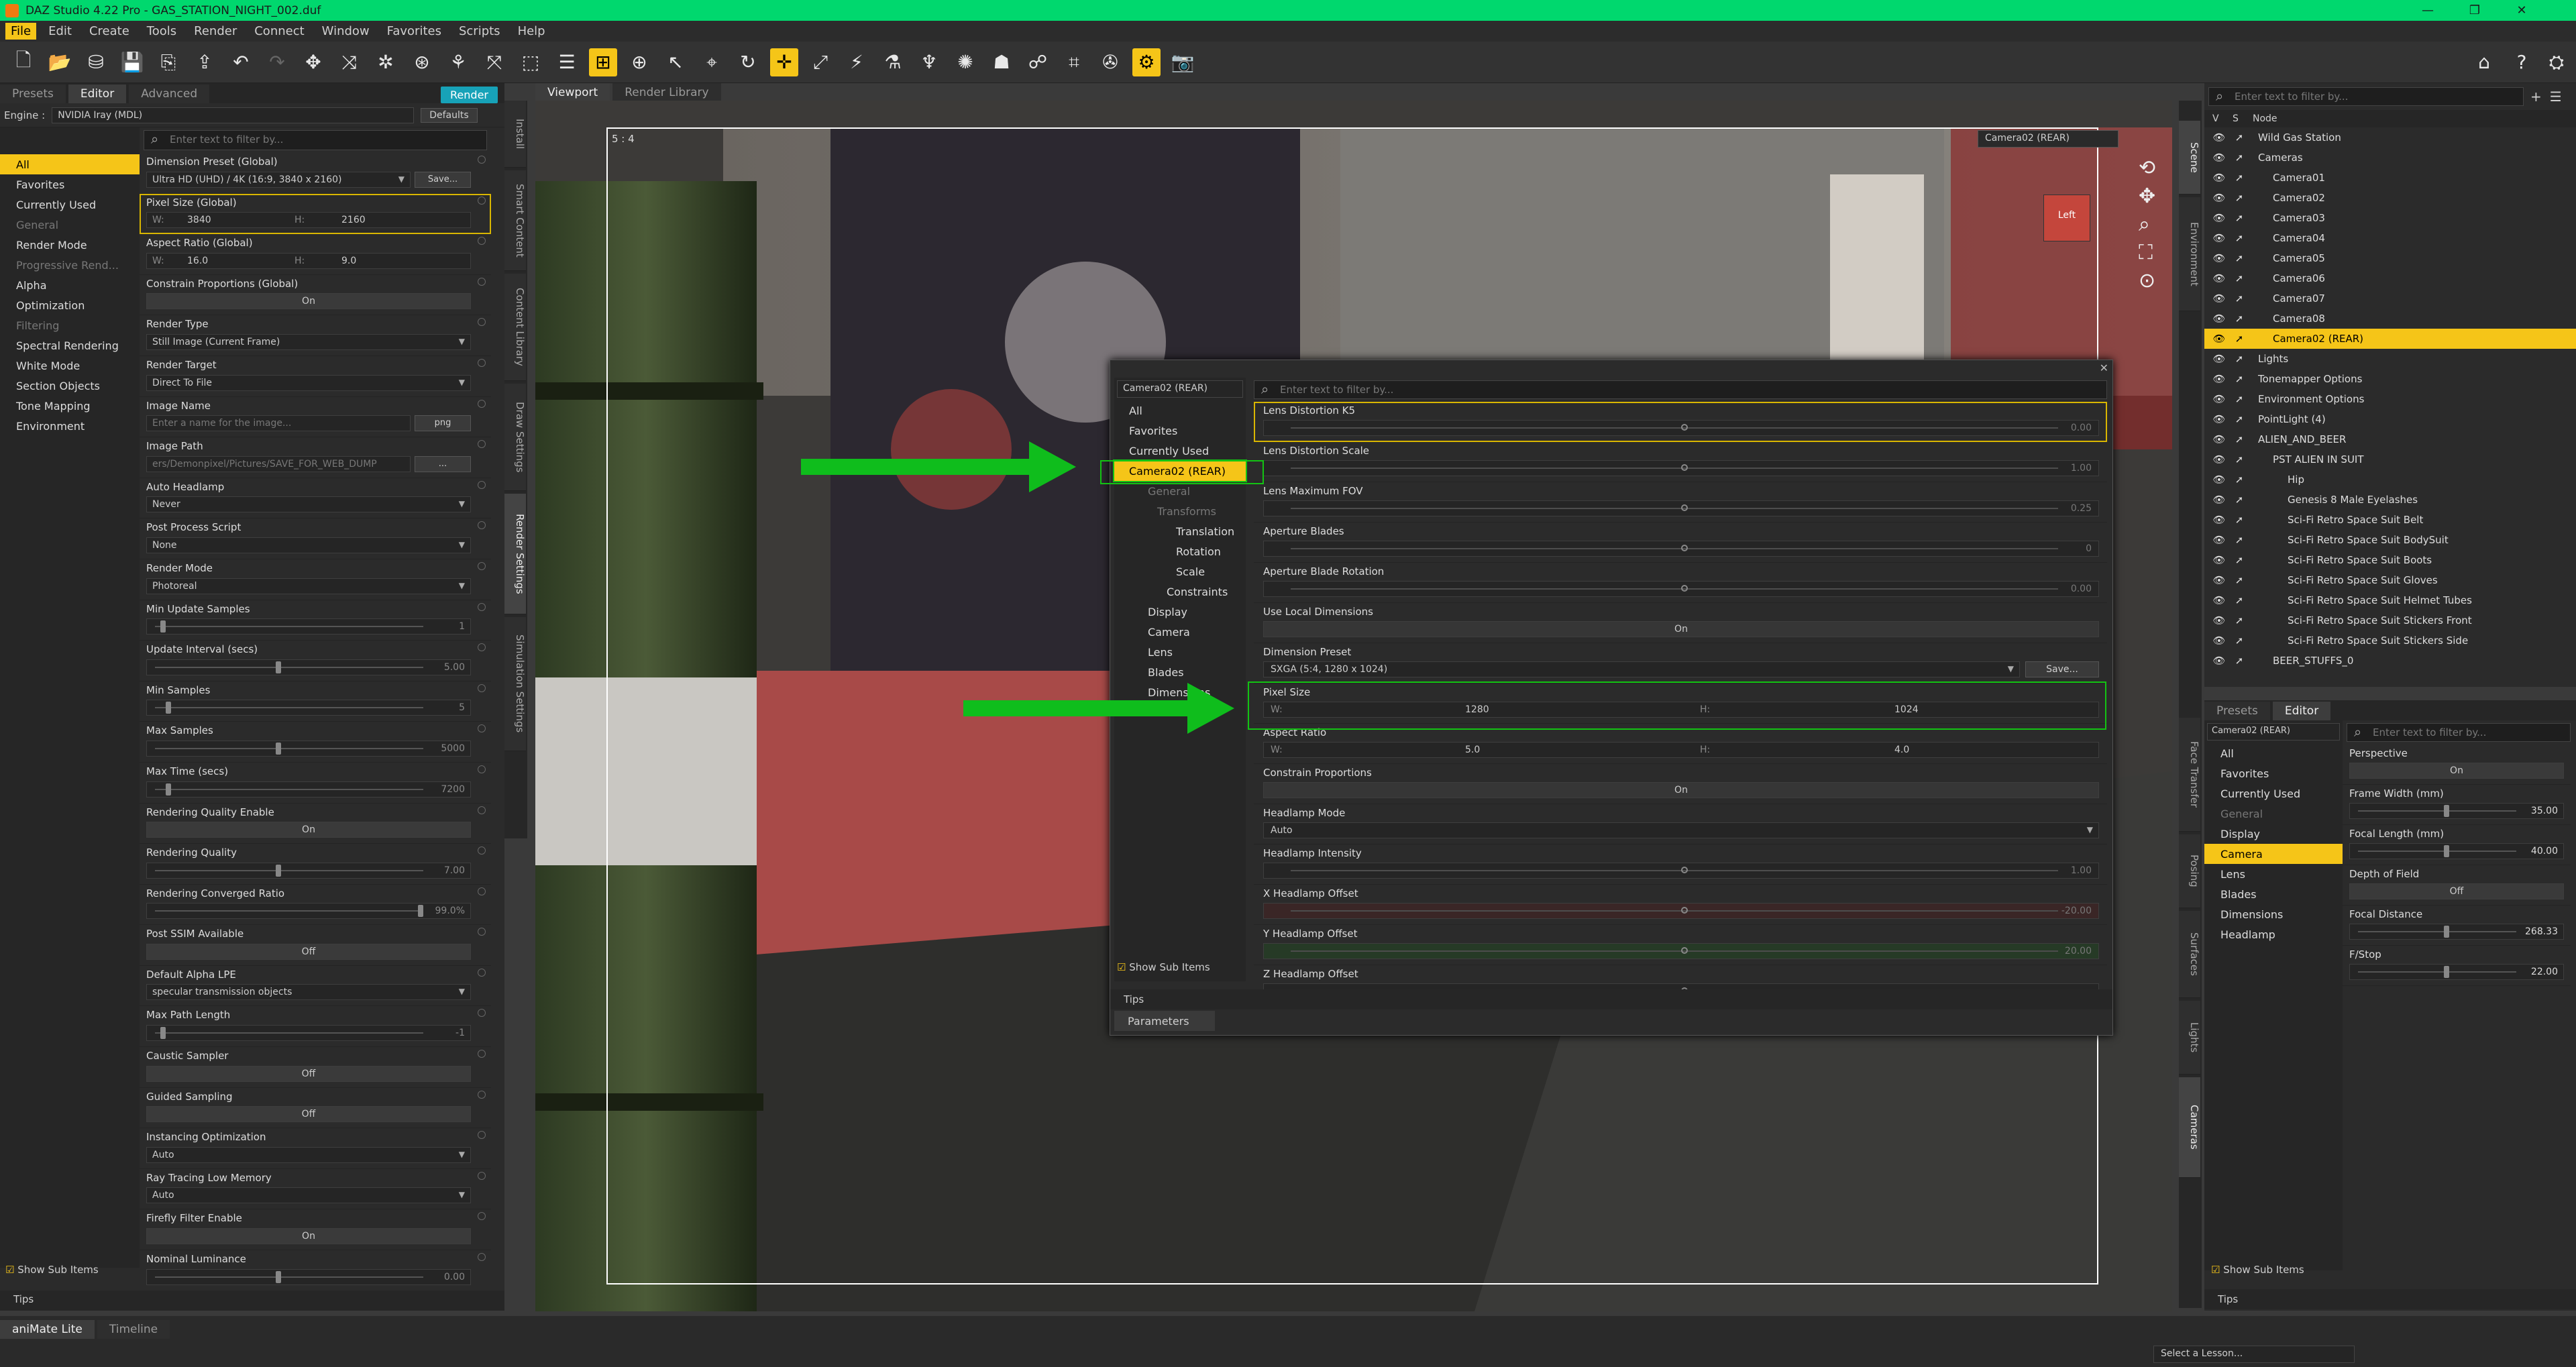 The image size is (2576, 1367). I want to click on menu-window: Window, so click(346, 32).